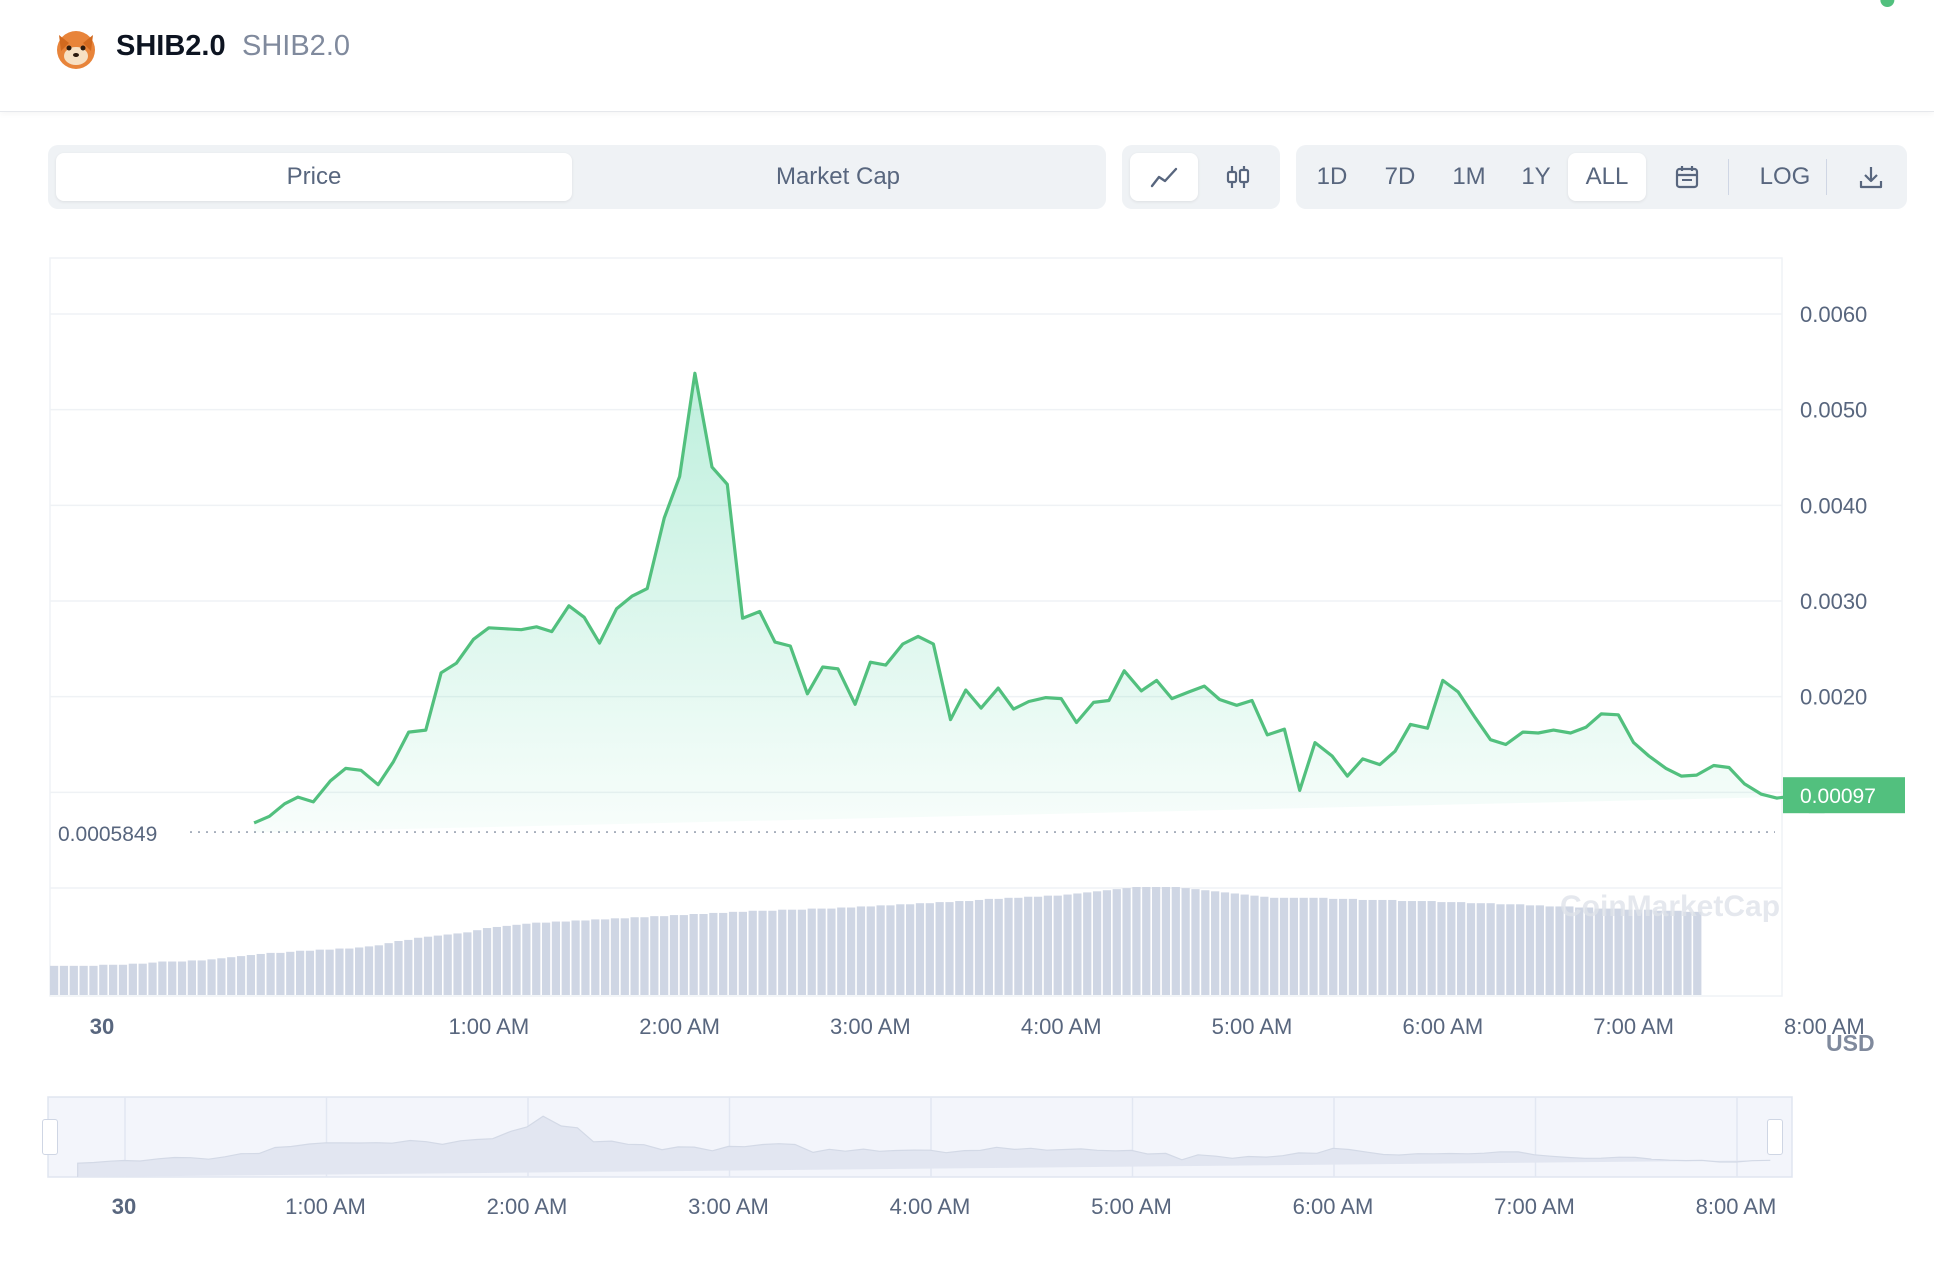  What do you see at coordinates (50, 1137) in the screenshot?
I see `navigator-left-handle` at bounding box center [50, 1137].